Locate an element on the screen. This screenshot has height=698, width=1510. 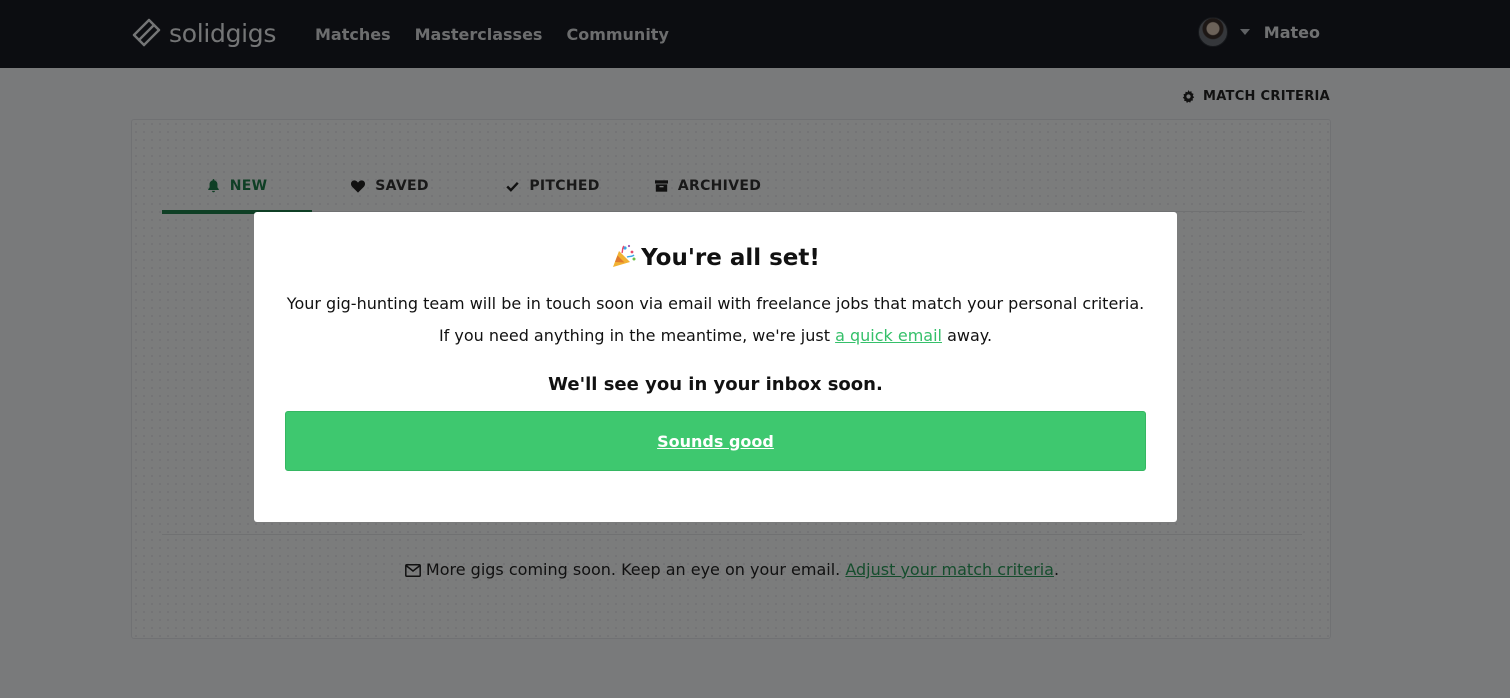
modal-subtitle: We'll see you in your inbox soon. is located at coordinates (715, 384).